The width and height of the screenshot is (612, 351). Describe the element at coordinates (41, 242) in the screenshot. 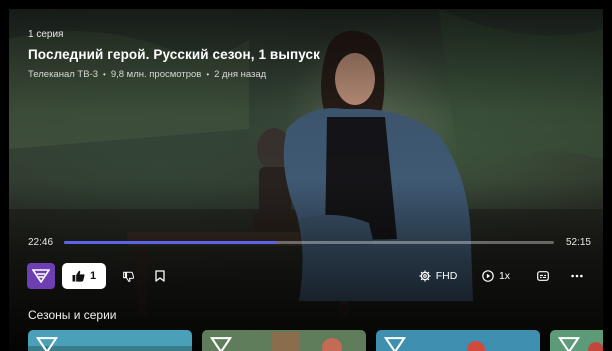

I see `current-time: 22:46` at that location.